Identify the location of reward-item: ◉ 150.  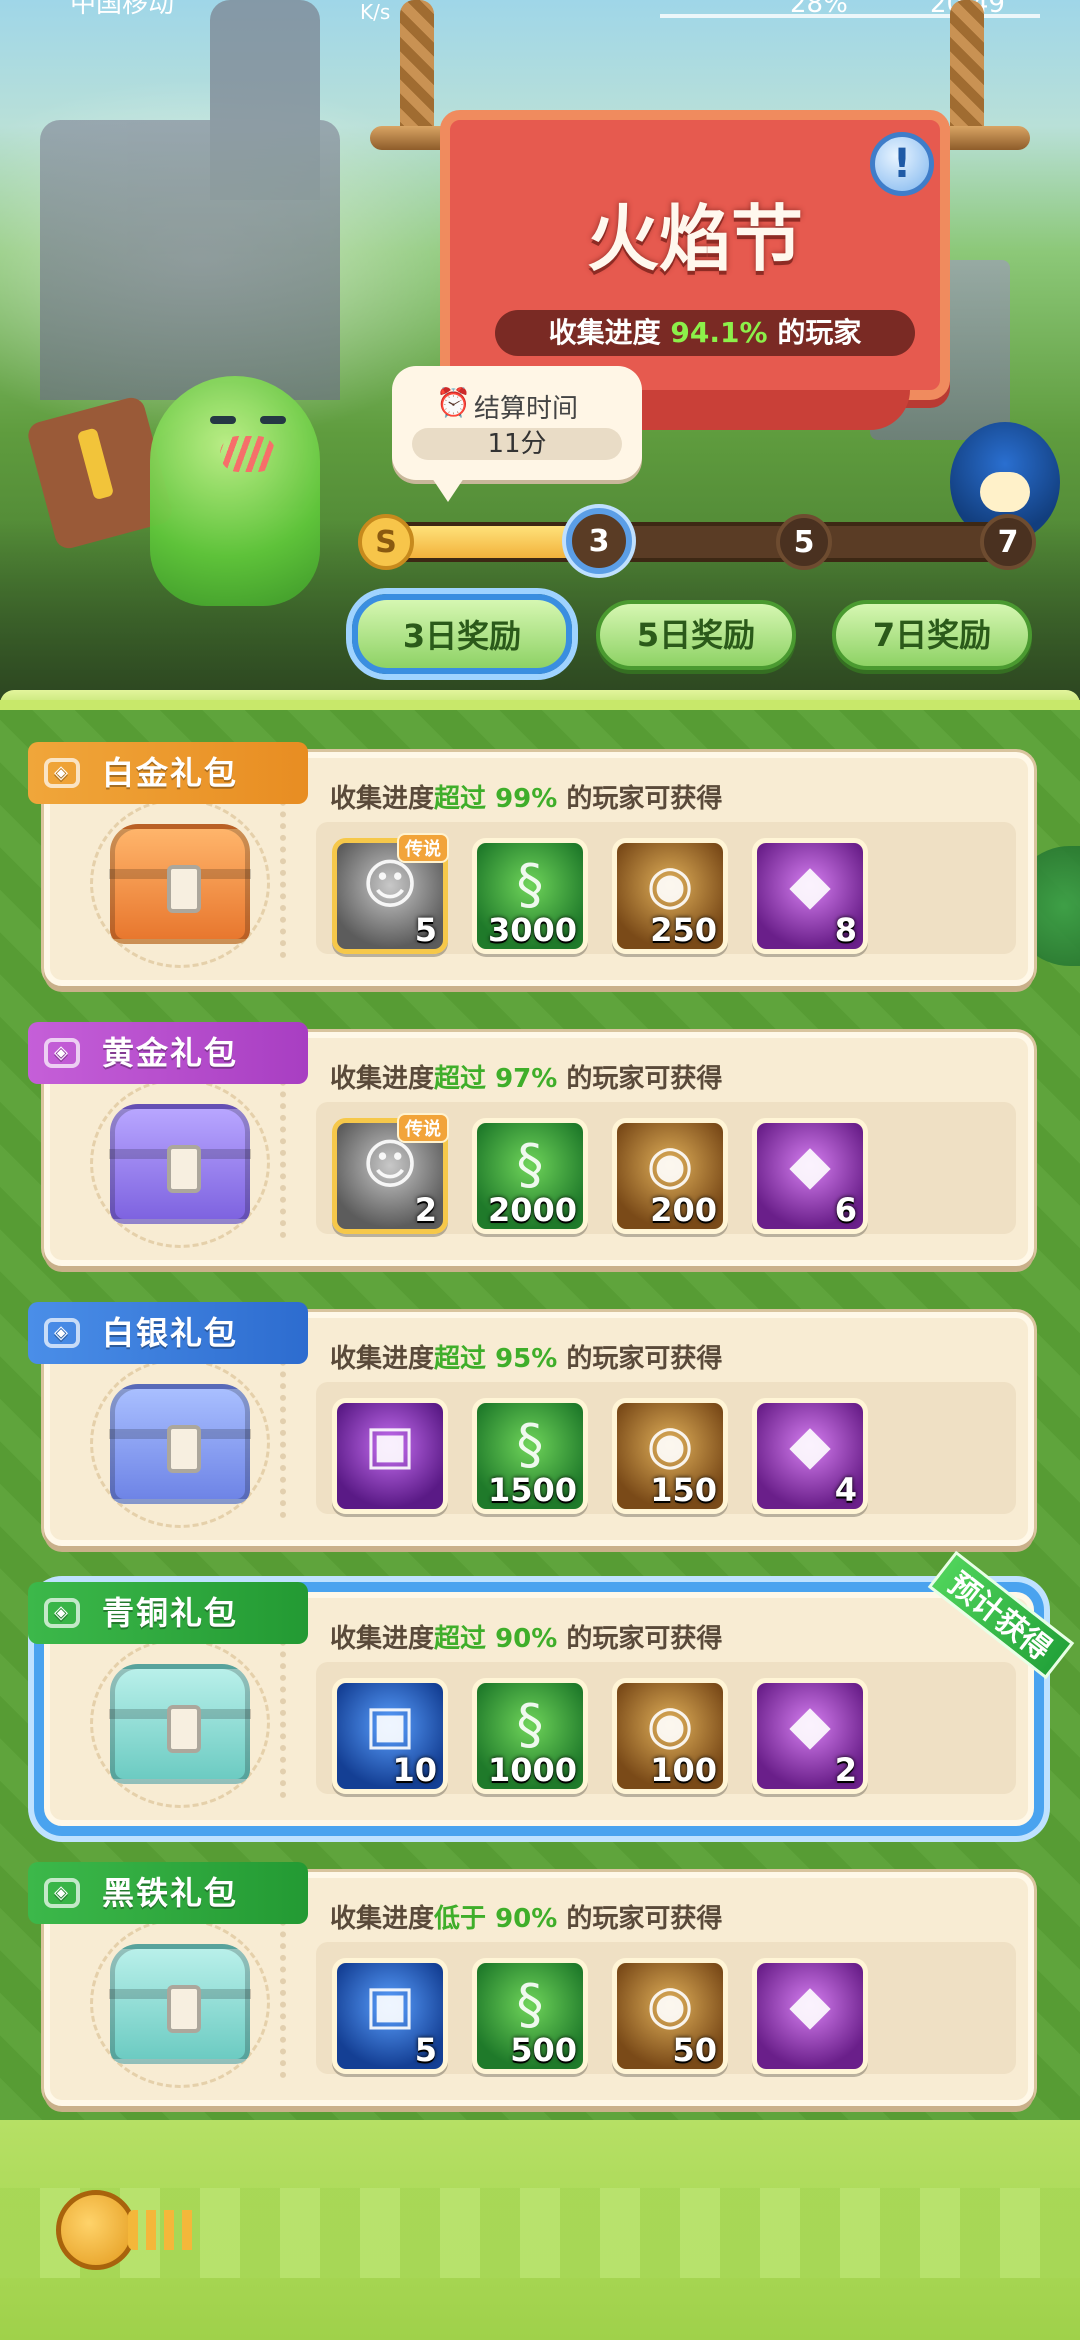
(670, 1456).